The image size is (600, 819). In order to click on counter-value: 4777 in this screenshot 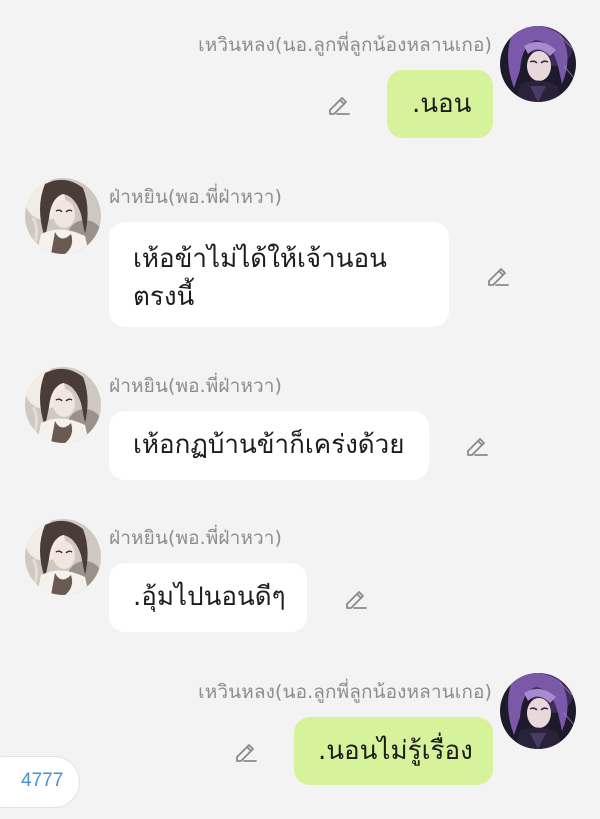, I will do `click(42, 780)`.